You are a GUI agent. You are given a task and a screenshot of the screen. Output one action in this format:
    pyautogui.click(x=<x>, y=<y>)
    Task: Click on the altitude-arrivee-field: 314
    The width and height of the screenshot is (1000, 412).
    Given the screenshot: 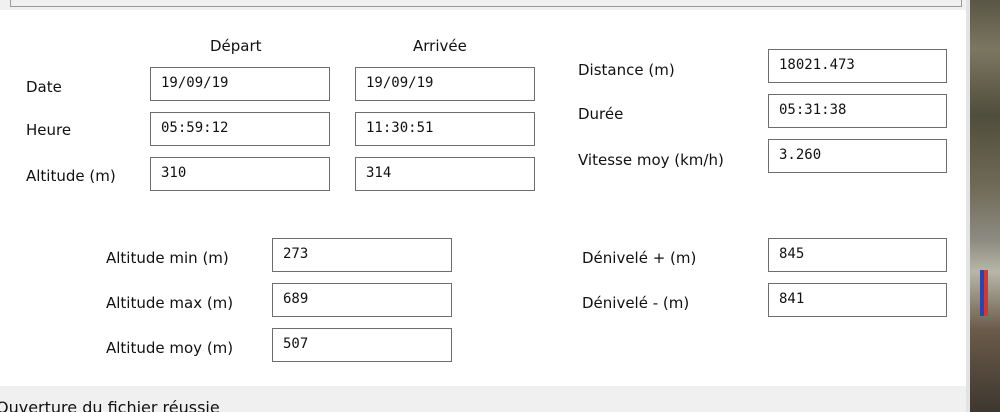 What is the action you would take?
    pyautogui.click(x=445, y=174)
    